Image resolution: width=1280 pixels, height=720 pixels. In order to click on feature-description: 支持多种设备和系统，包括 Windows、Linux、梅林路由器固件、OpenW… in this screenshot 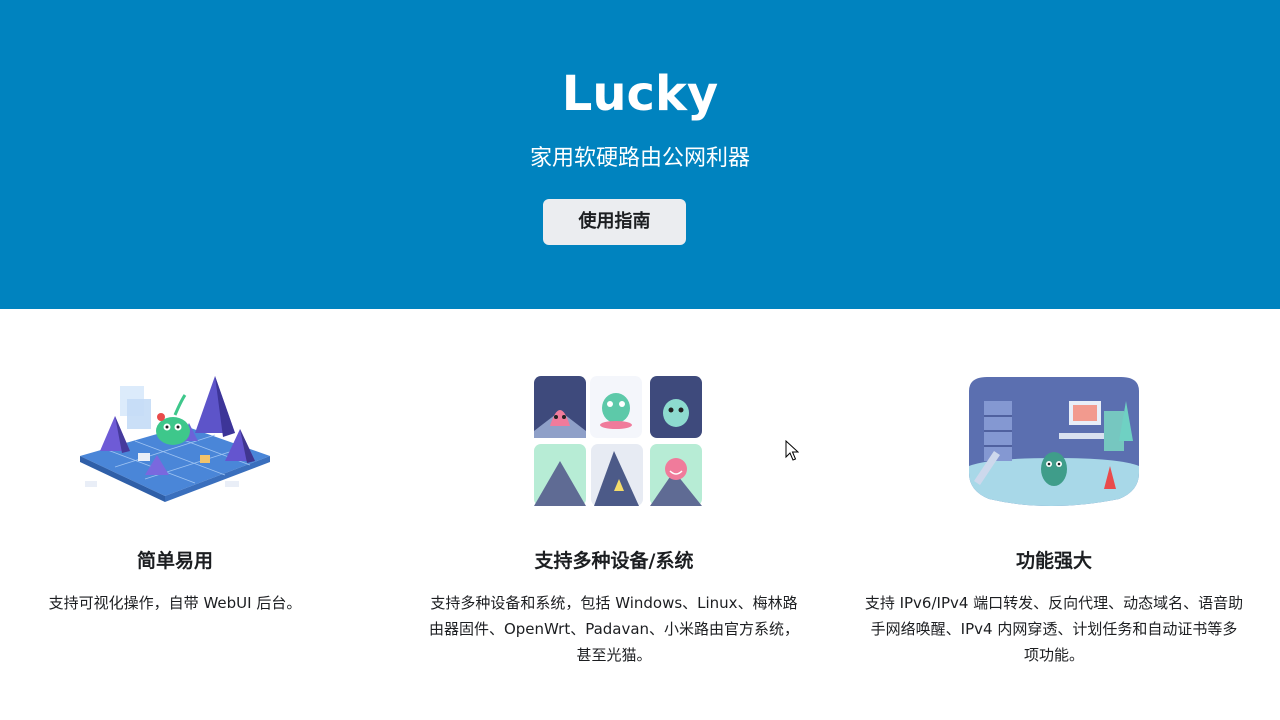, I will do `click(614, 629)`.